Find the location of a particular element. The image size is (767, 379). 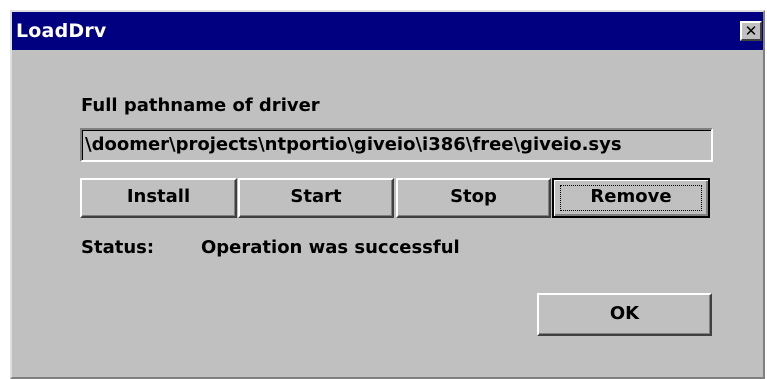

remove-button-label: Remove is located at coordinates (631, 196).